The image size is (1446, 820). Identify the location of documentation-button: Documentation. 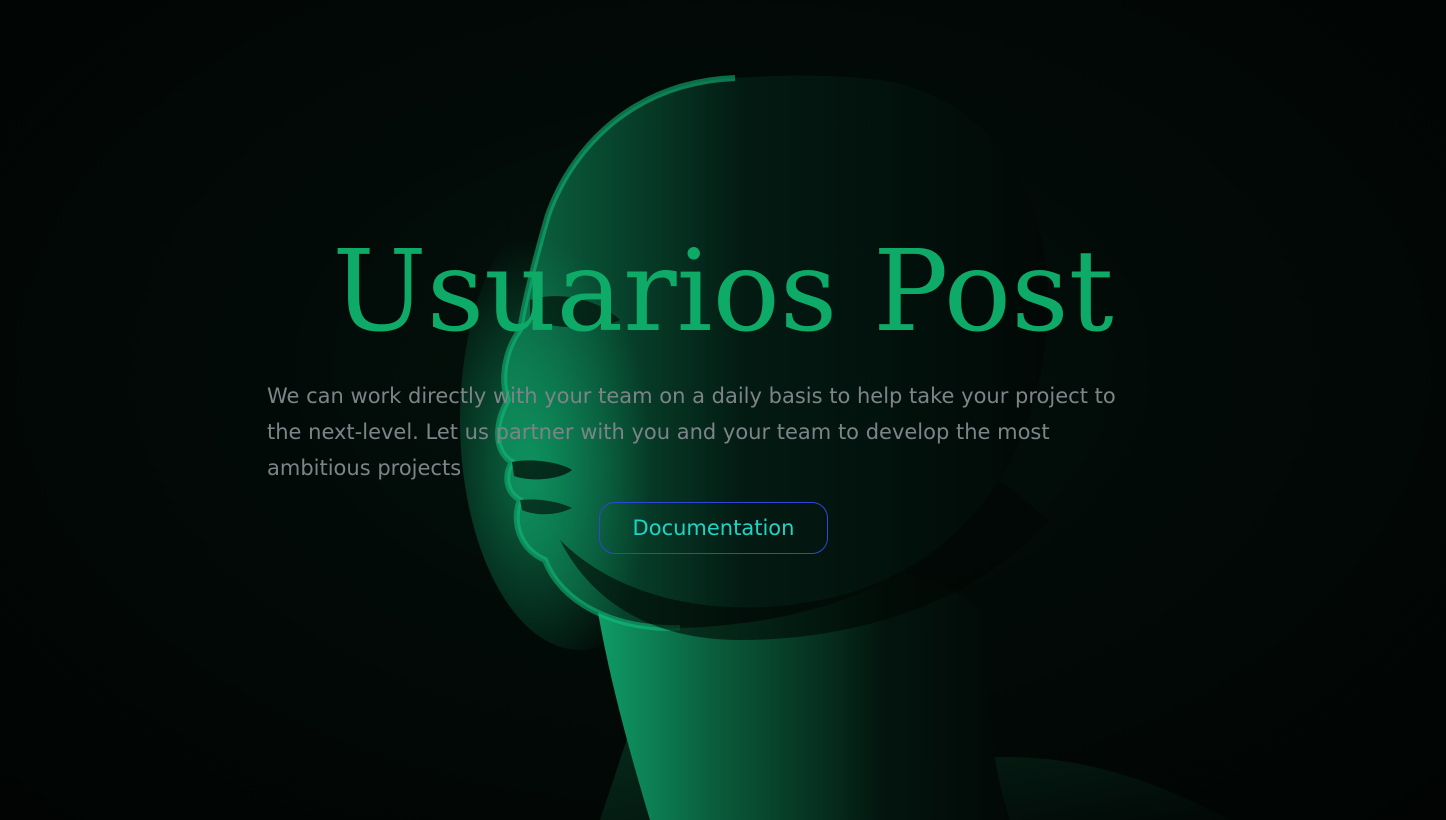
(713, 528).